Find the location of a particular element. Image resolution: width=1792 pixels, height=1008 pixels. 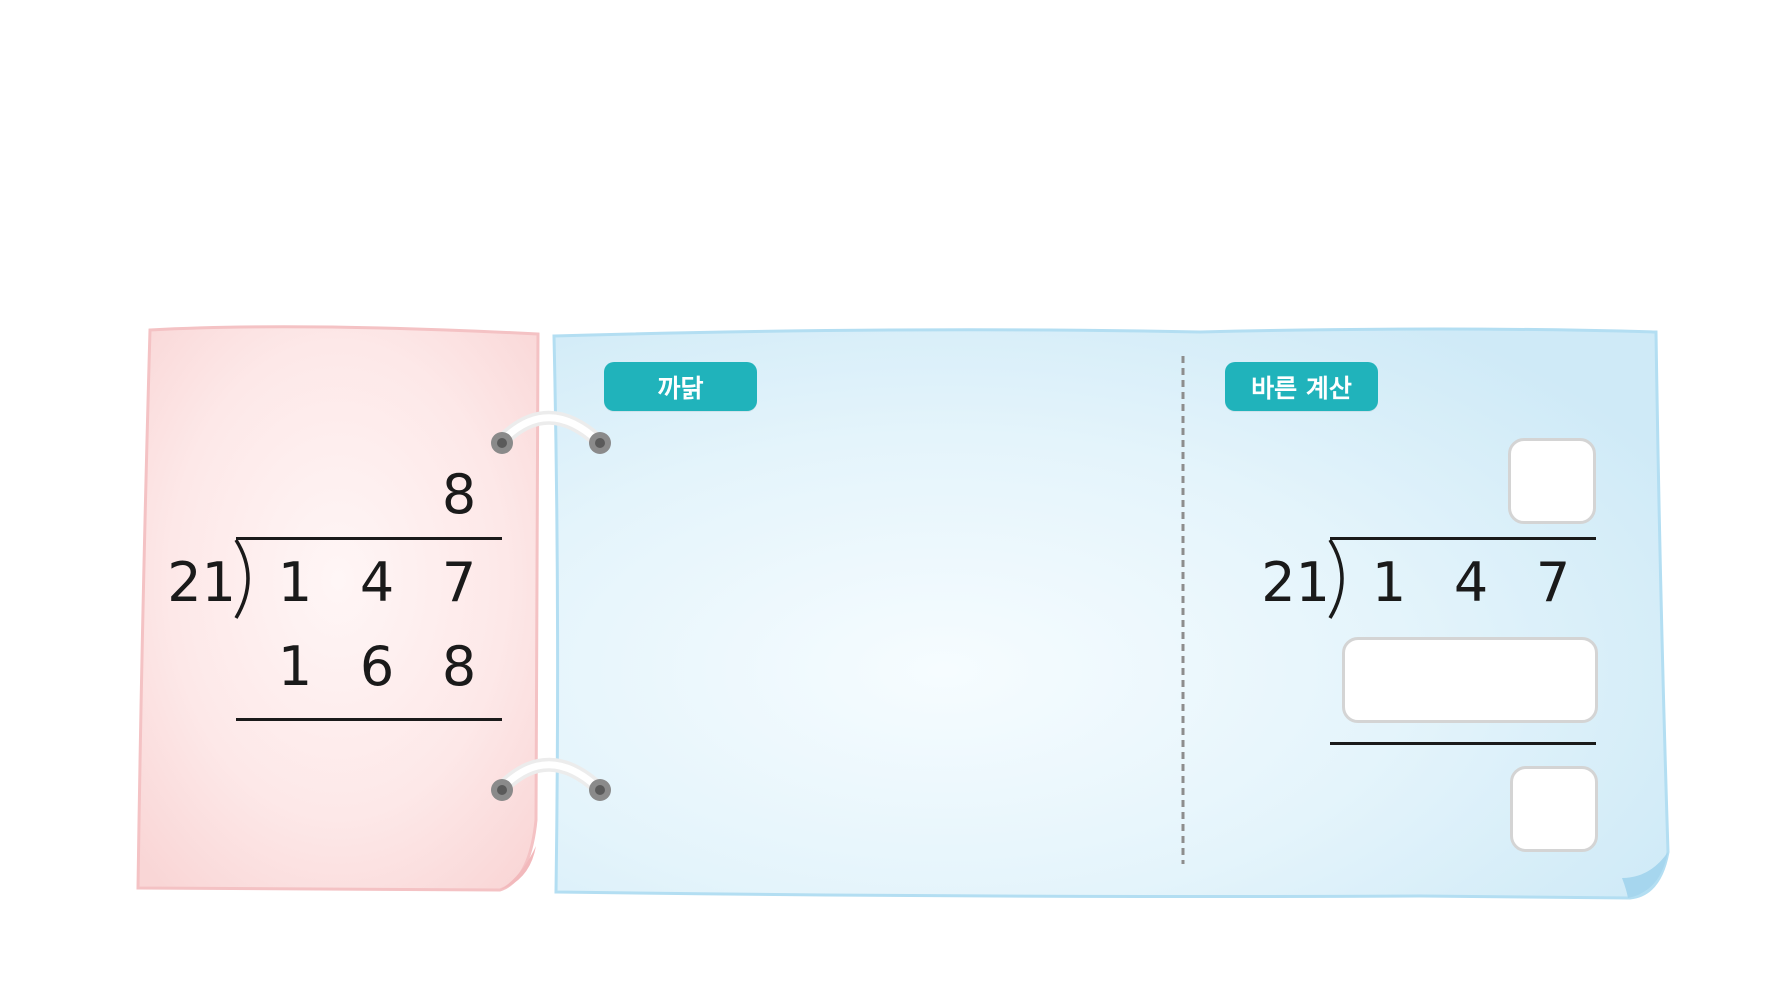

product-answer-box is located at coordinates (1470, 680).